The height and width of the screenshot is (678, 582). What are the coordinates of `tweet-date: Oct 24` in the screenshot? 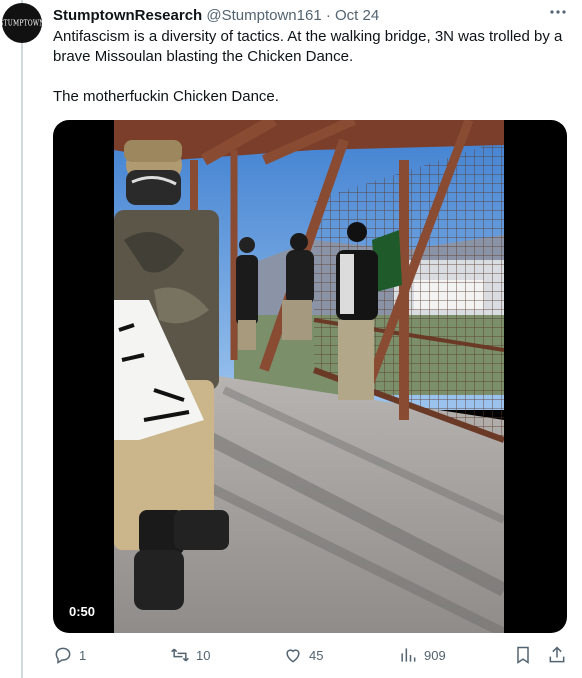 It's located at (357, 15).